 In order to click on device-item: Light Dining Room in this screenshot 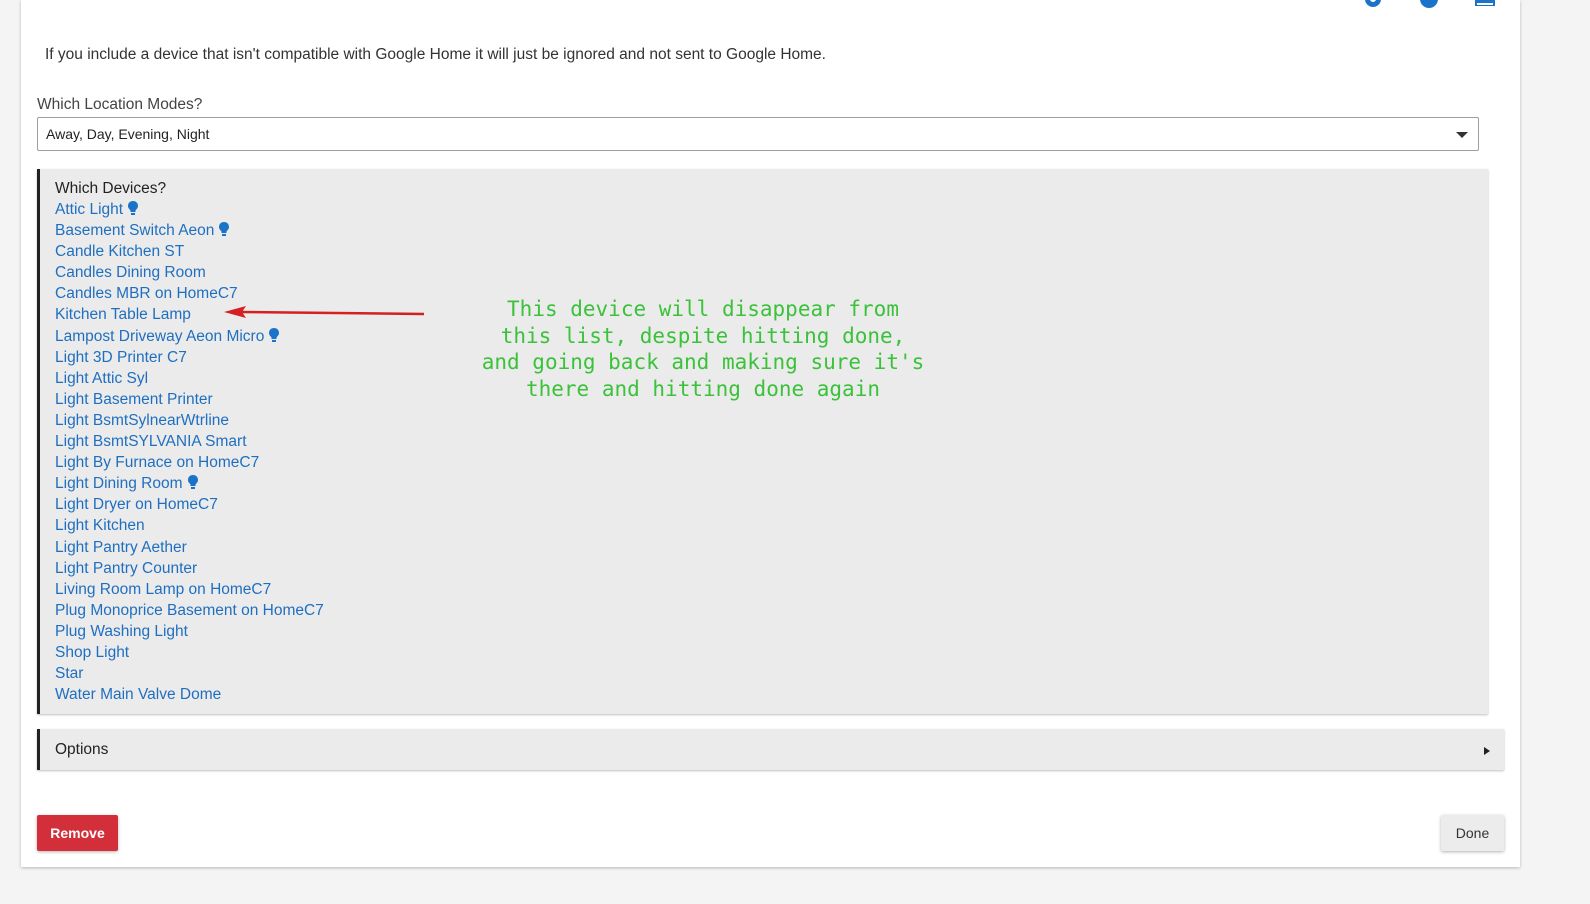, I will do `click(189, 483)`.